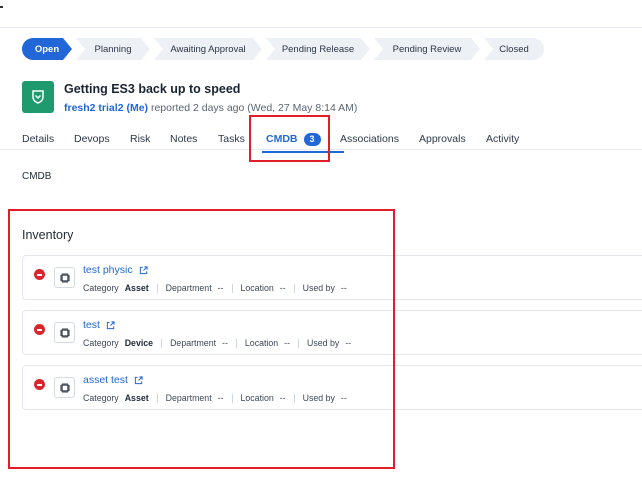  What do you see at coordinates (106, 108) in the screenshot?
I see `reporter-link: fresh2 trial2 (Me)` at bounding box center [106, 108].